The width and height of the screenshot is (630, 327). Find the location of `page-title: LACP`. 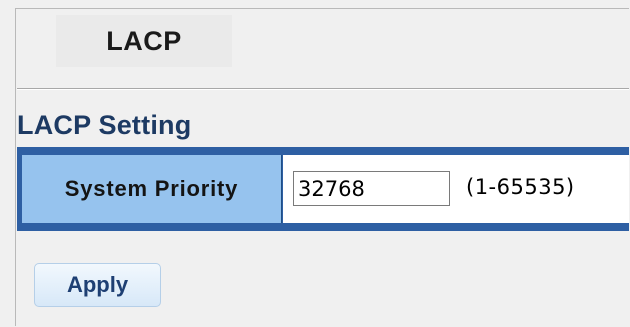

page-title: LACP is located at coordinates (144, 40).